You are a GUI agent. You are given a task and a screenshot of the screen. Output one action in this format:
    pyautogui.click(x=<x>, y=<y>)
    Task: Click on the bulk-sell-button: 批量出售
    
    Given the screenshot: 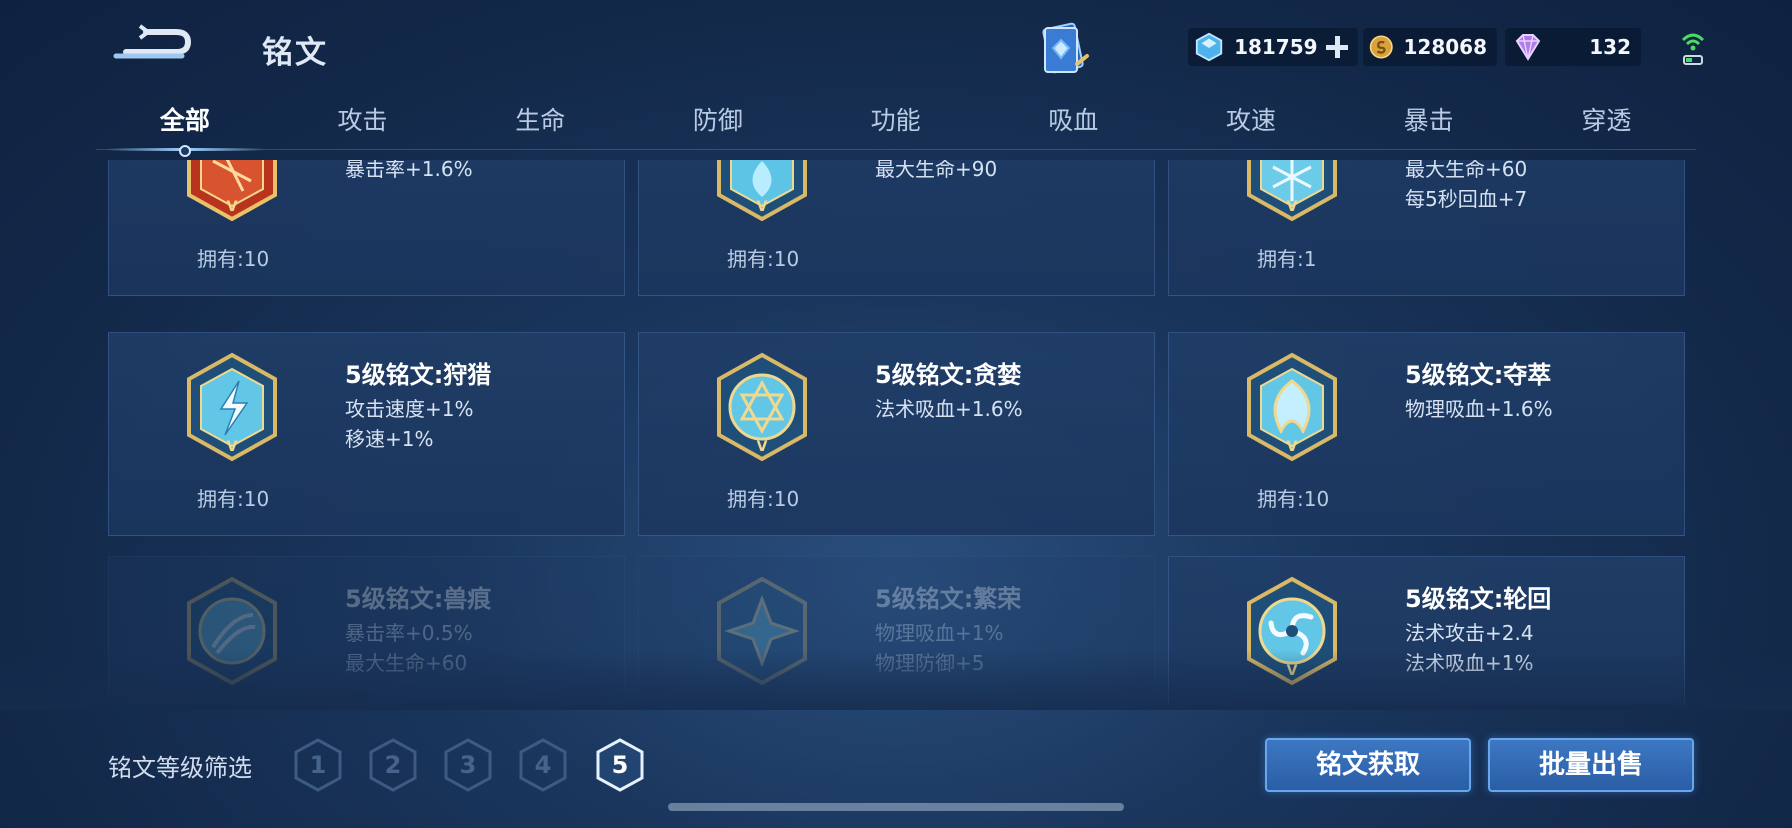 What is the action you would take?
    pyautogui.click(x=1591, y=765)
    